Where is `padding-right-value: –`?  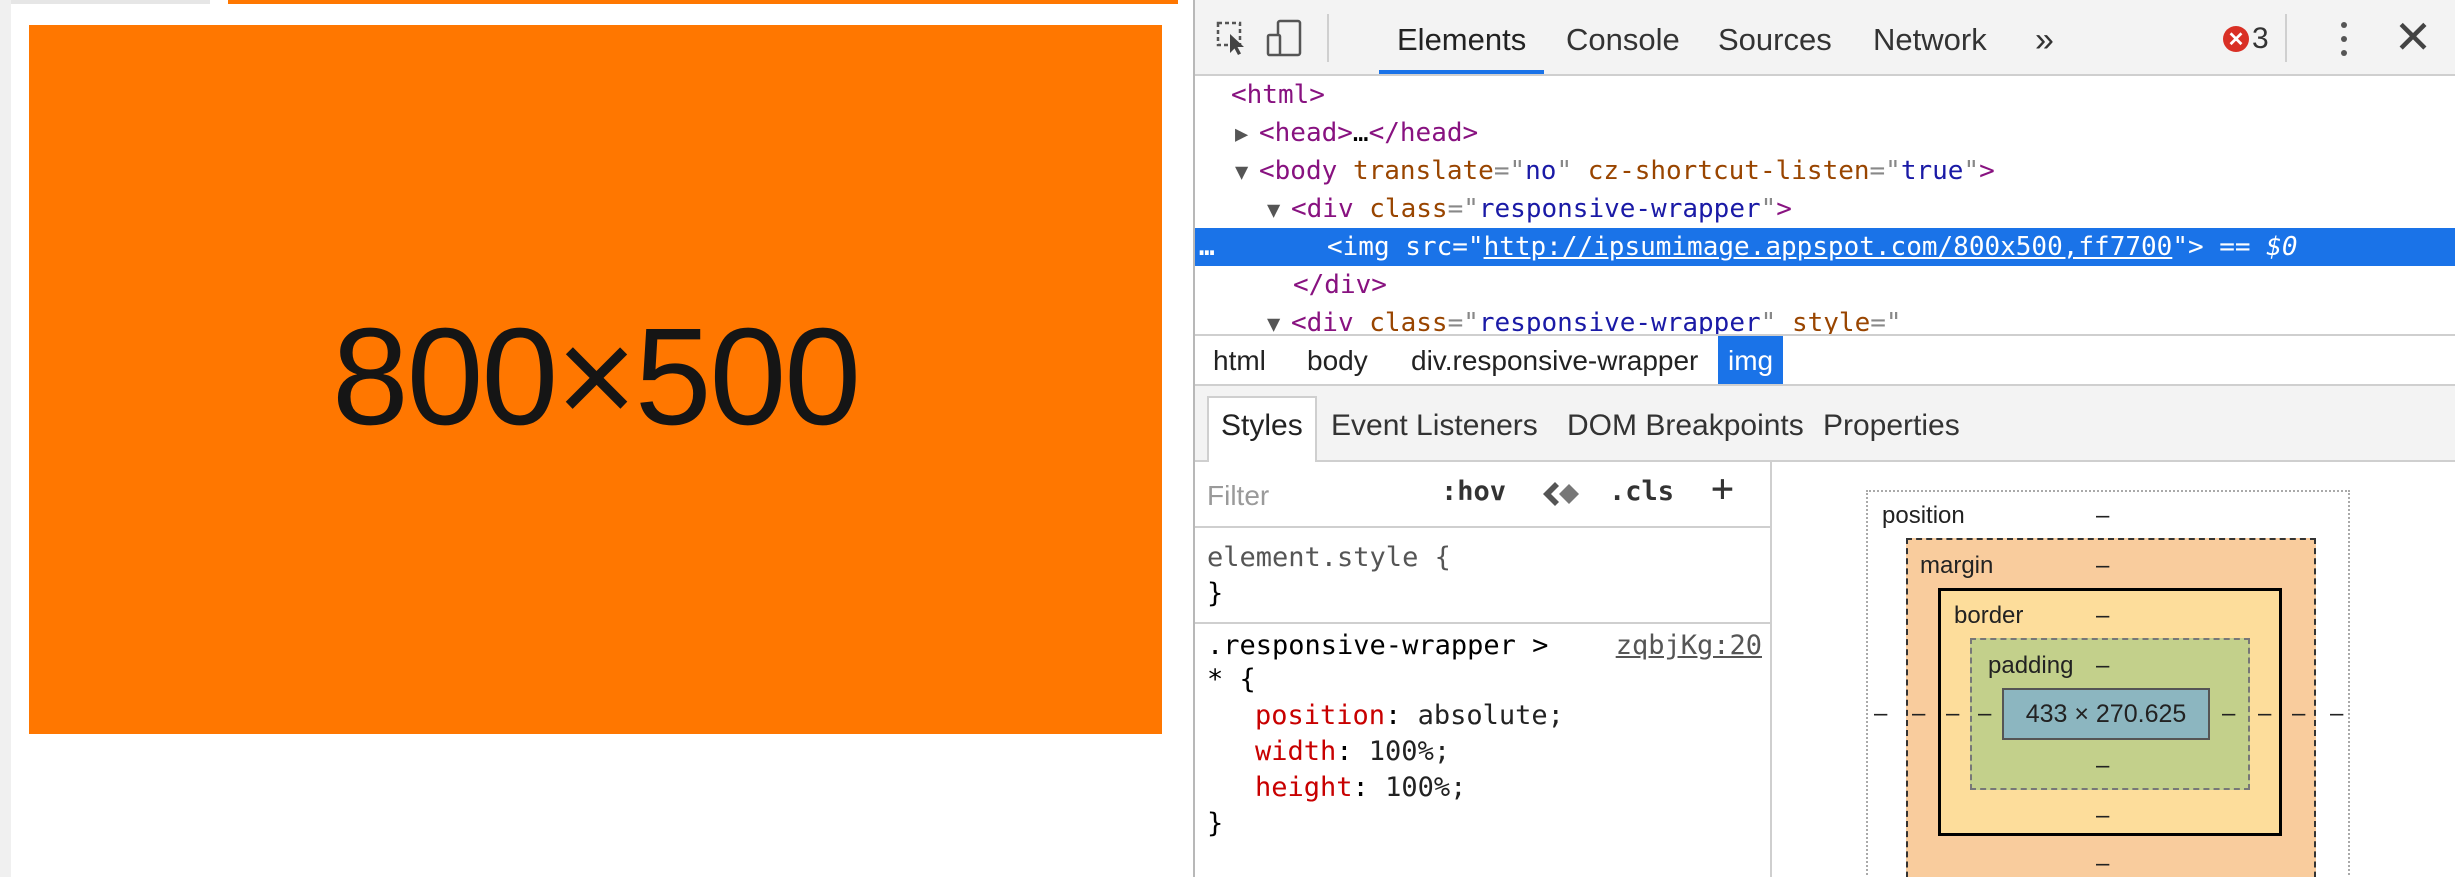
padding-right-value: – is located at coordinates (2228, 714).